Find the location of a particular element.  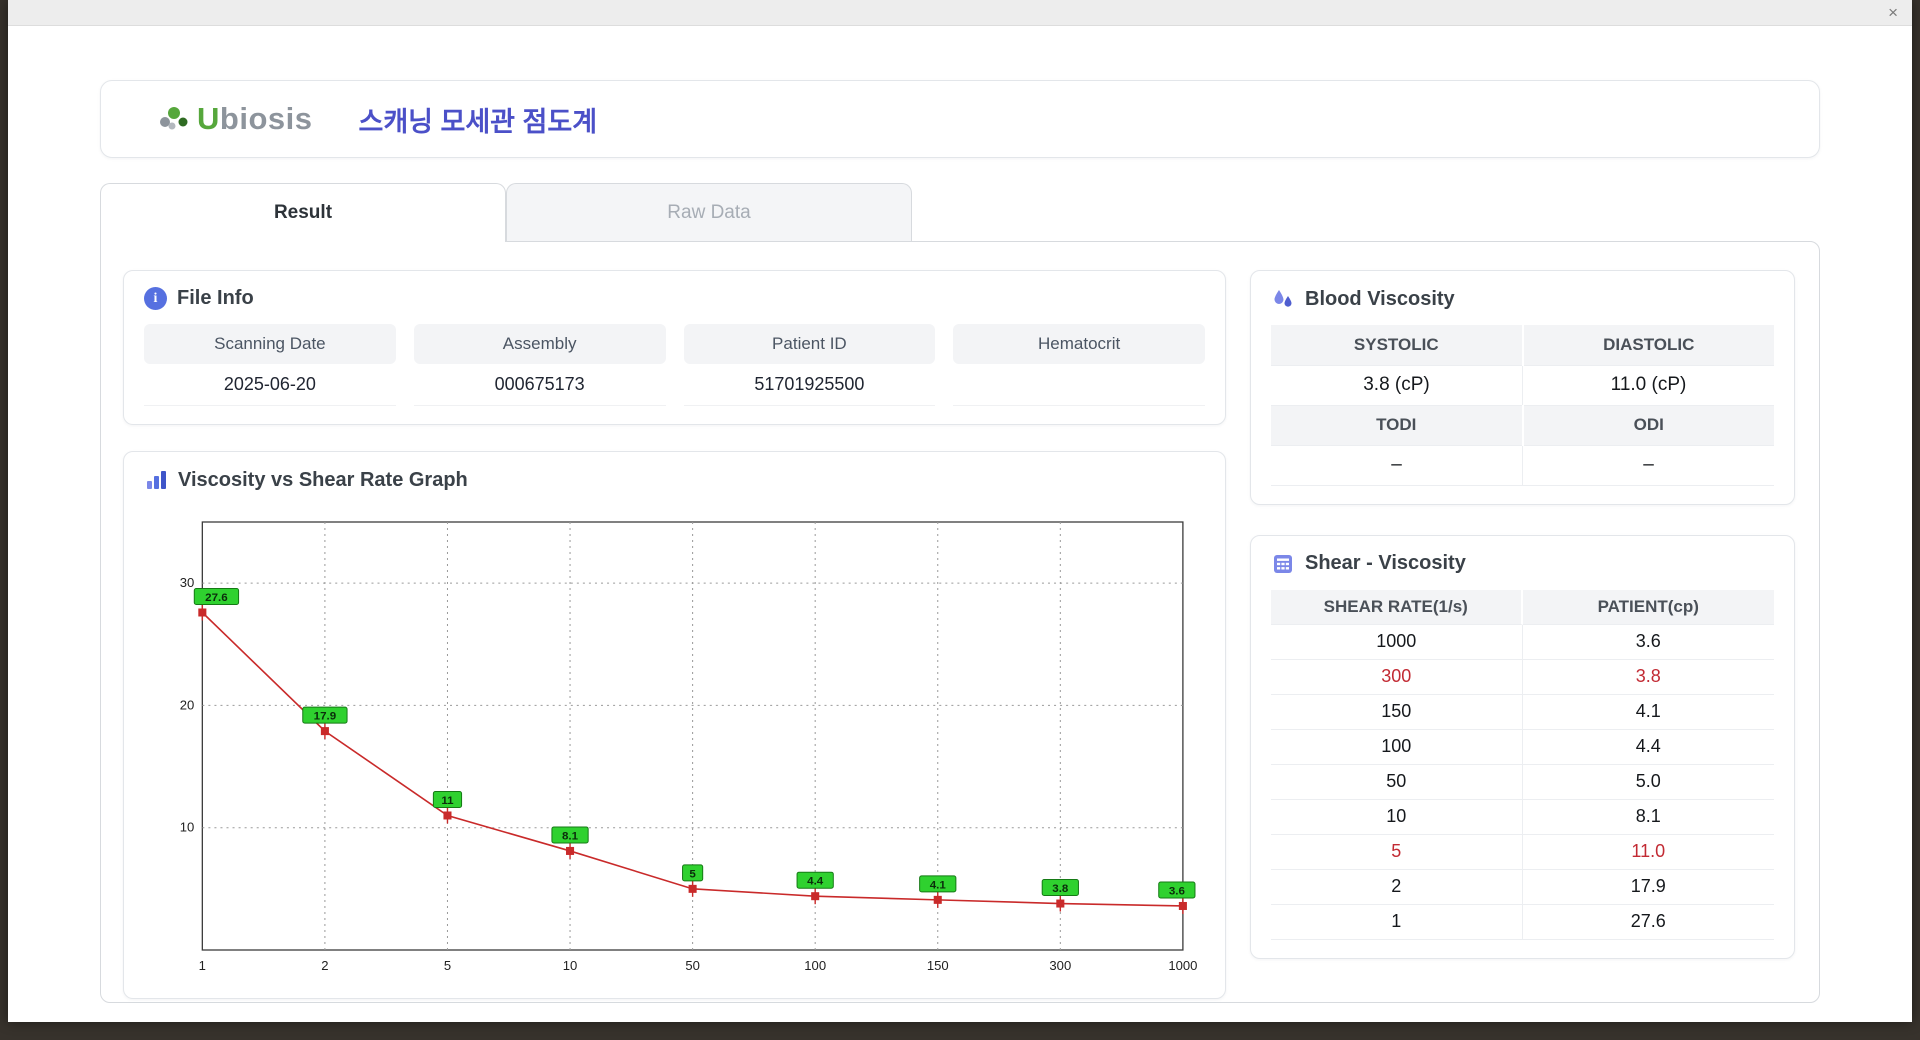

field-hematocrit: Hematocrit is located at coordinates (1079, 365).